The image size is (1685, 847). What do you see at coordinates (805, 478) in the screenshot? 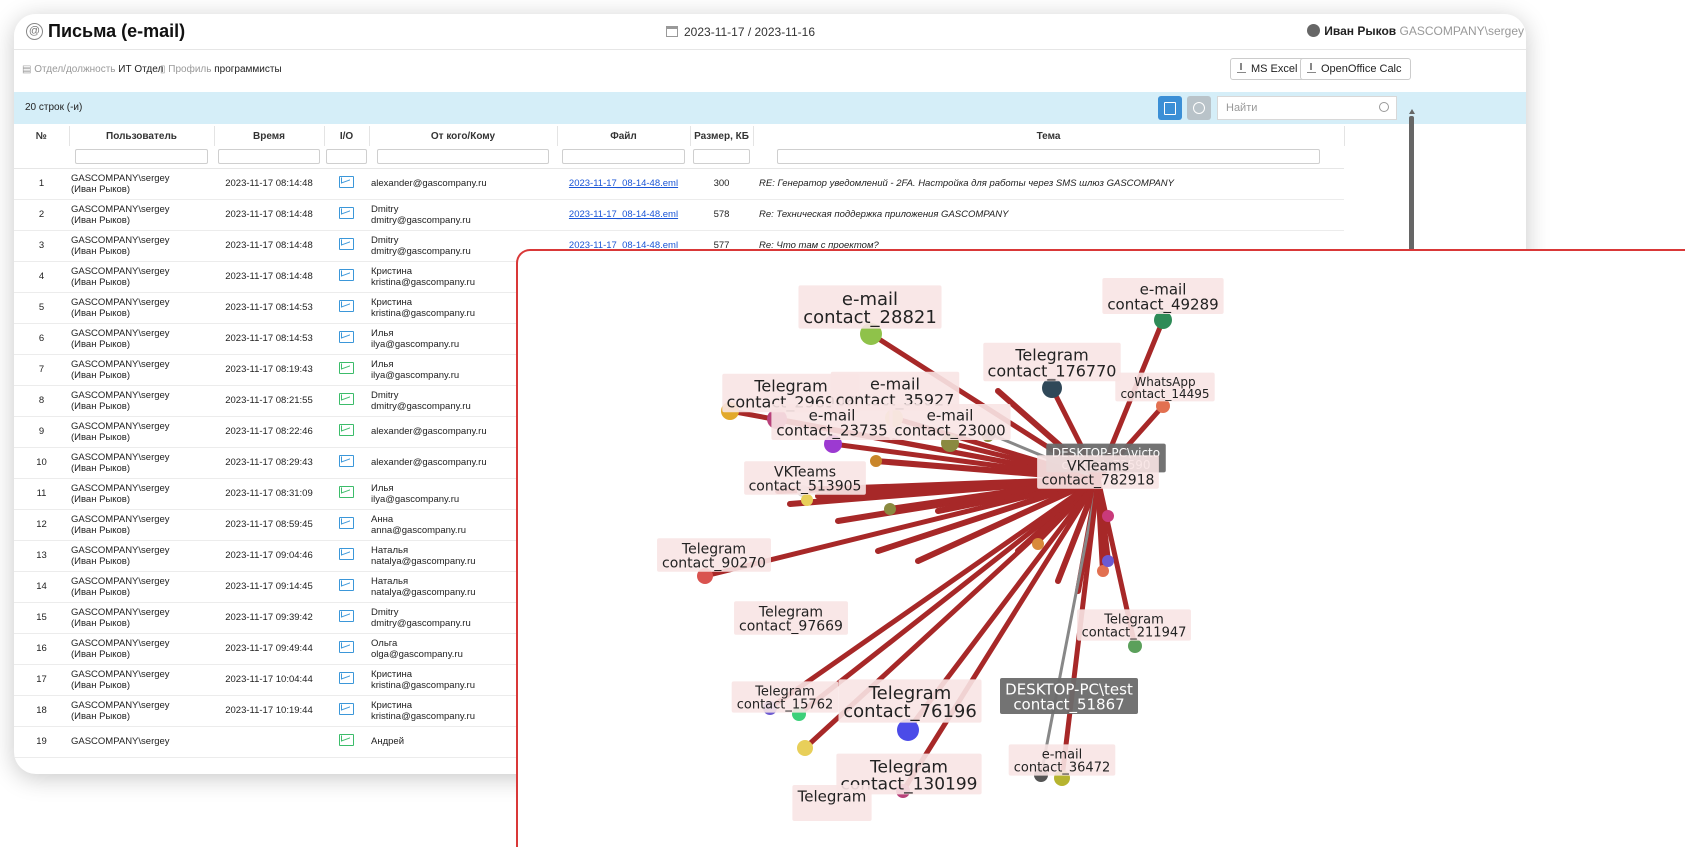
I see `graph-node-label: VKTeamscontact_513905` at bounding box center [805, 478].